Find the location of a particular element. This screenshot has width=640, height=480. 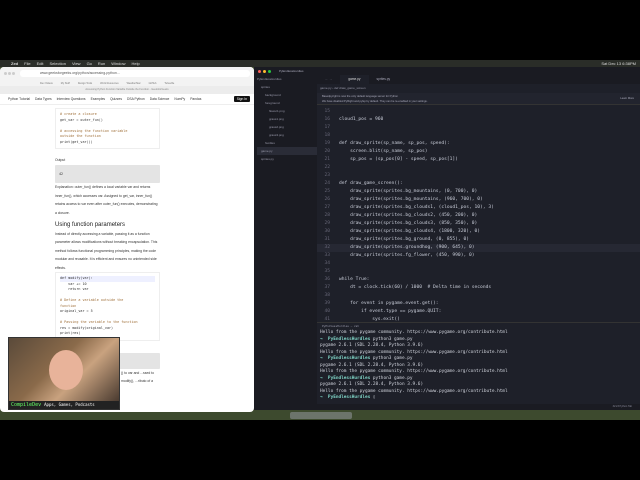

close-icon is located at coordinates (259, 71).